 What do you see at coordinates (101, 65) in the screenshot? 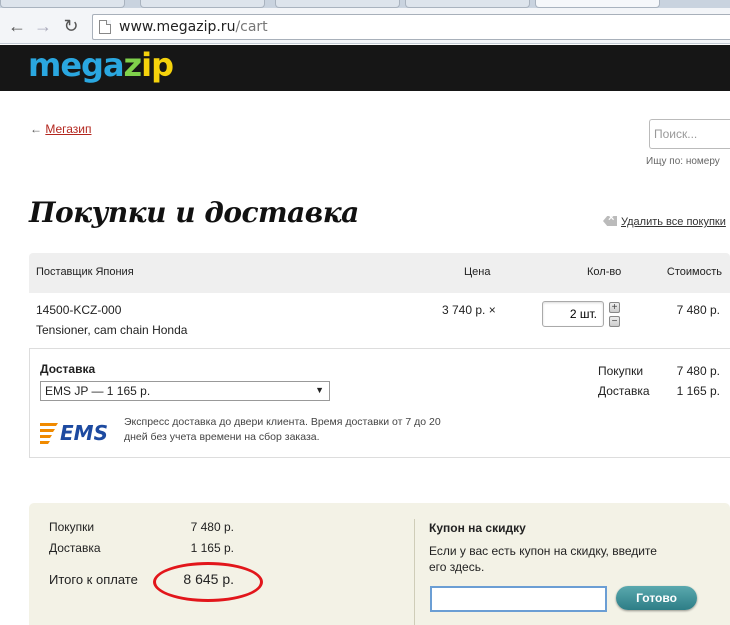
I see `megazip-logo: megazip` at bounding box center [101, 65].